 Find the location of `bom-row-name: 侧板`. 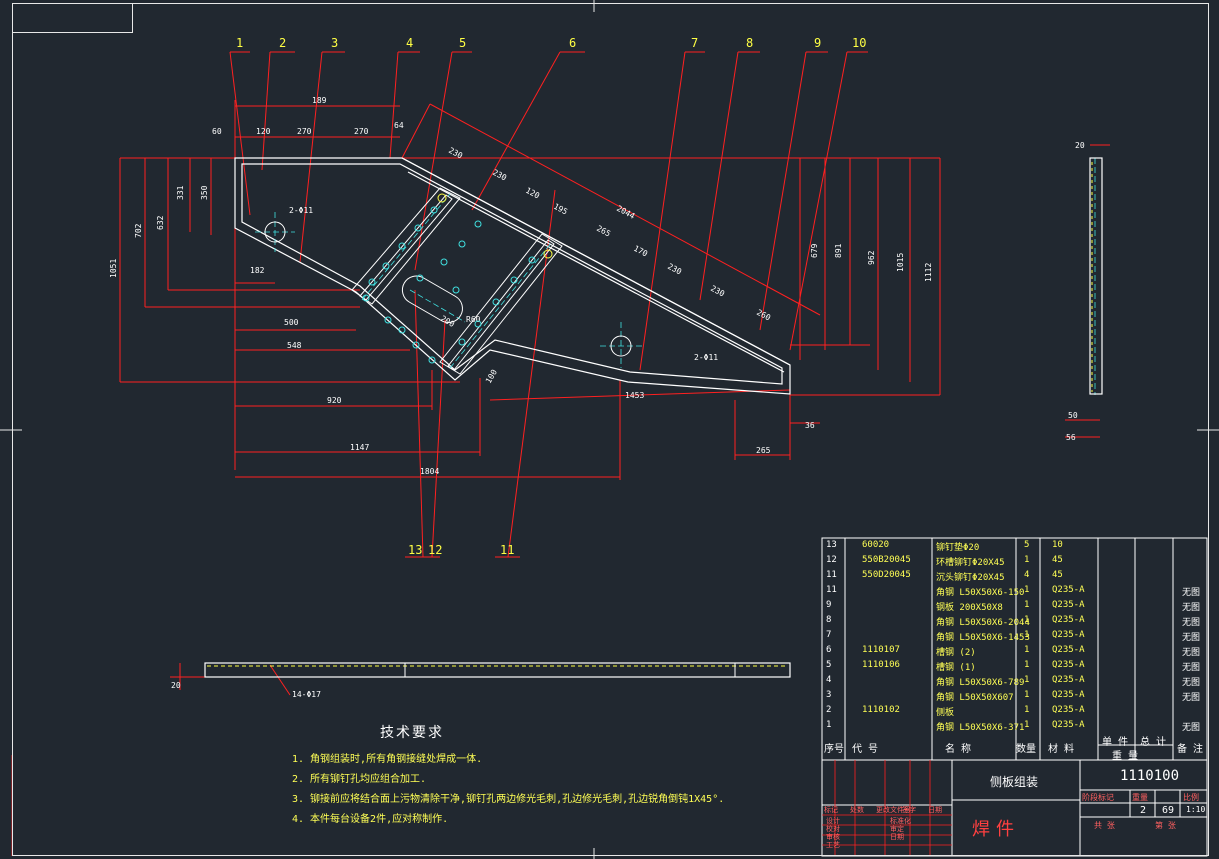

bom-row-name: 侧板 is located at coordinates (945, 713).